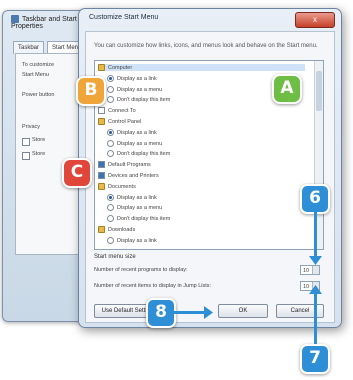 This screenshot has width=353, height=380. I want to click on list-item-label: Documents, so click(122, 186).